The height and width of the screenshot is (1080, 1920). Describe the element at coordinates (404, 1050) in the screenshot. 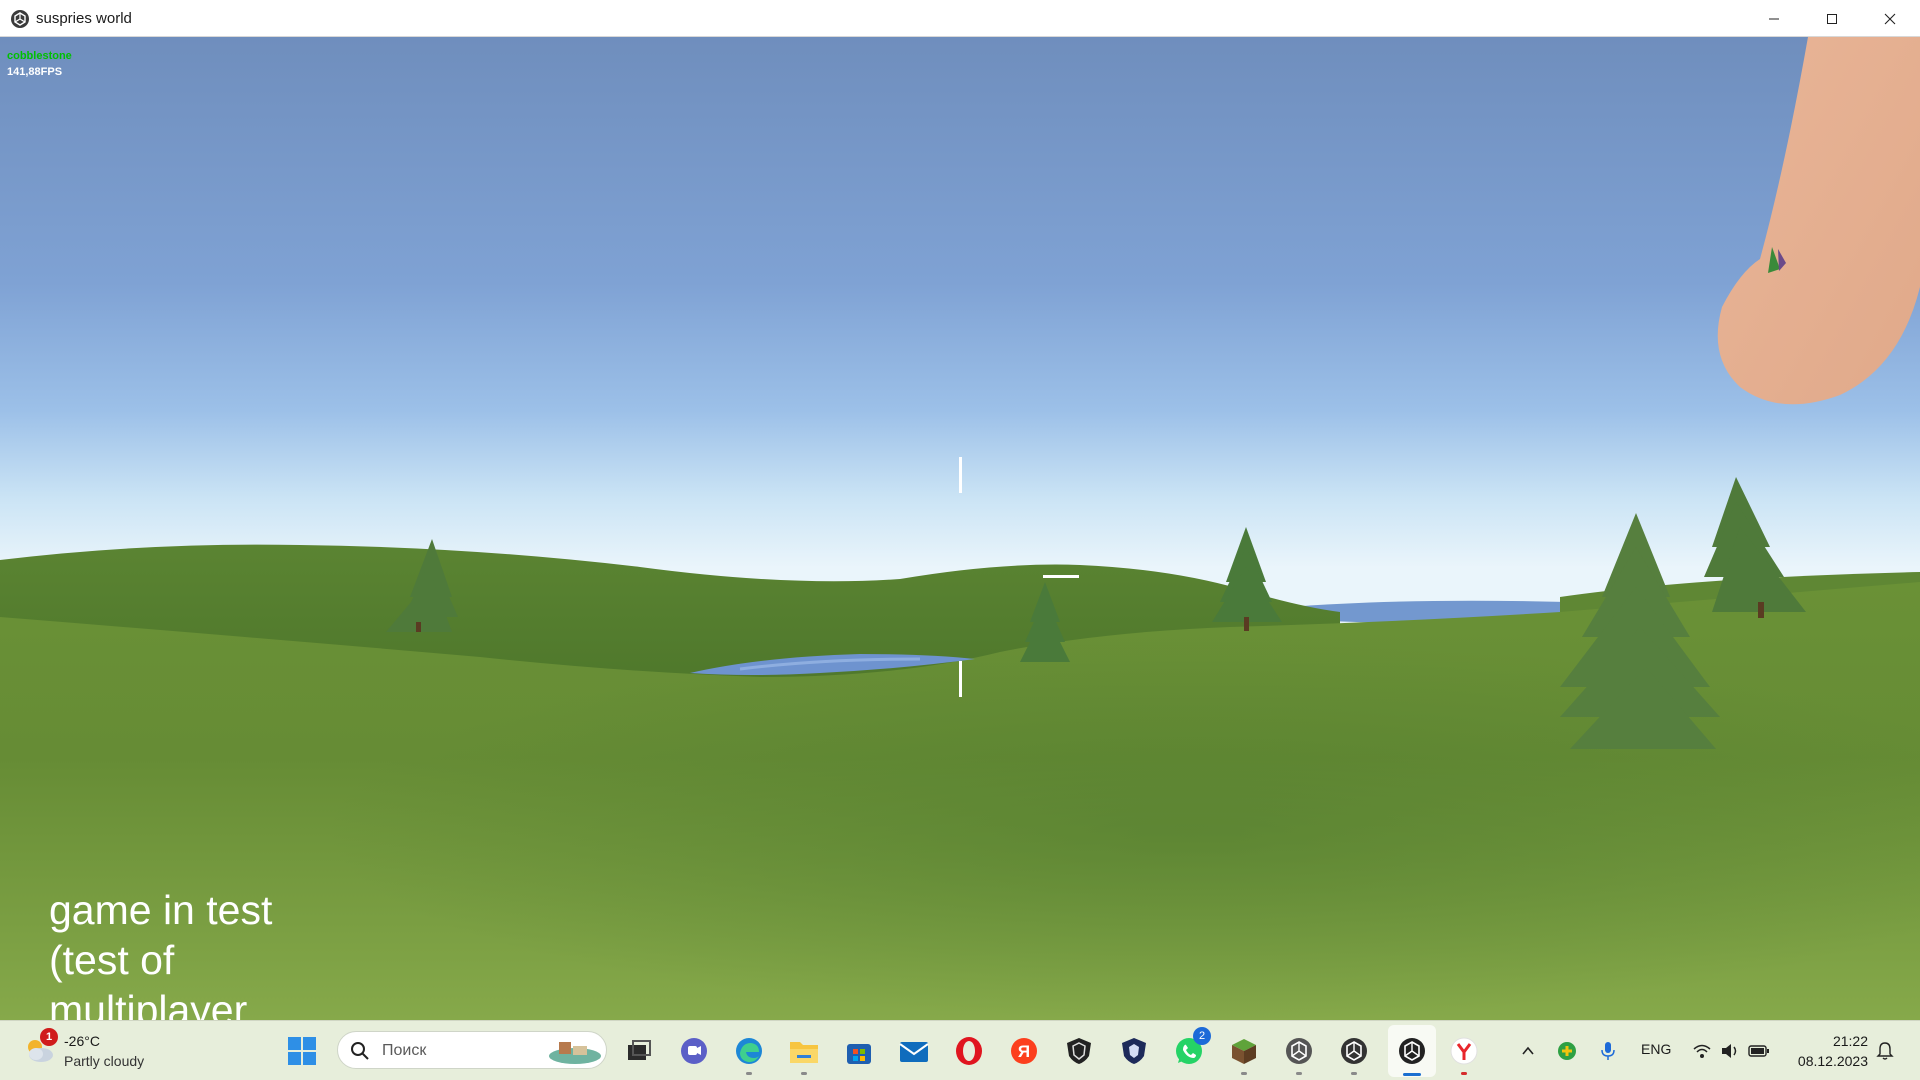

I see `search-placeholder: Поиск` at that location.